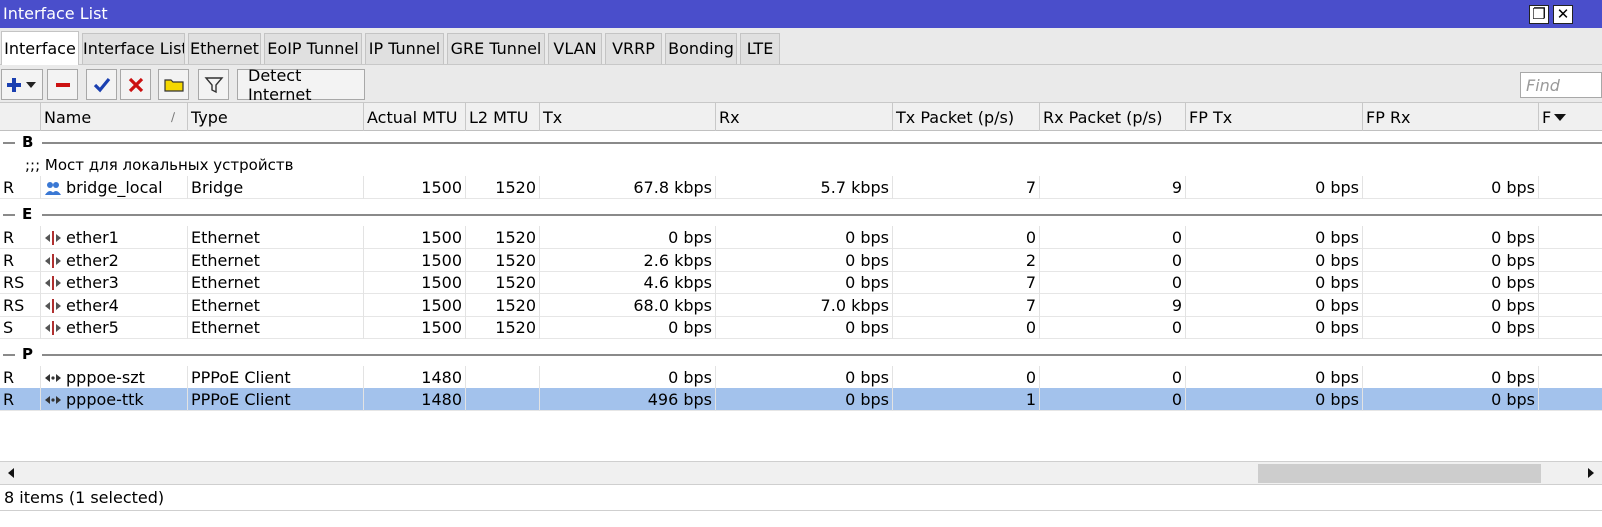 The width and height of the screenshot is (1602, 527). Describe the element at coordinates (11, 473) in the screenshot. I see `scroll-left-button` at that location.